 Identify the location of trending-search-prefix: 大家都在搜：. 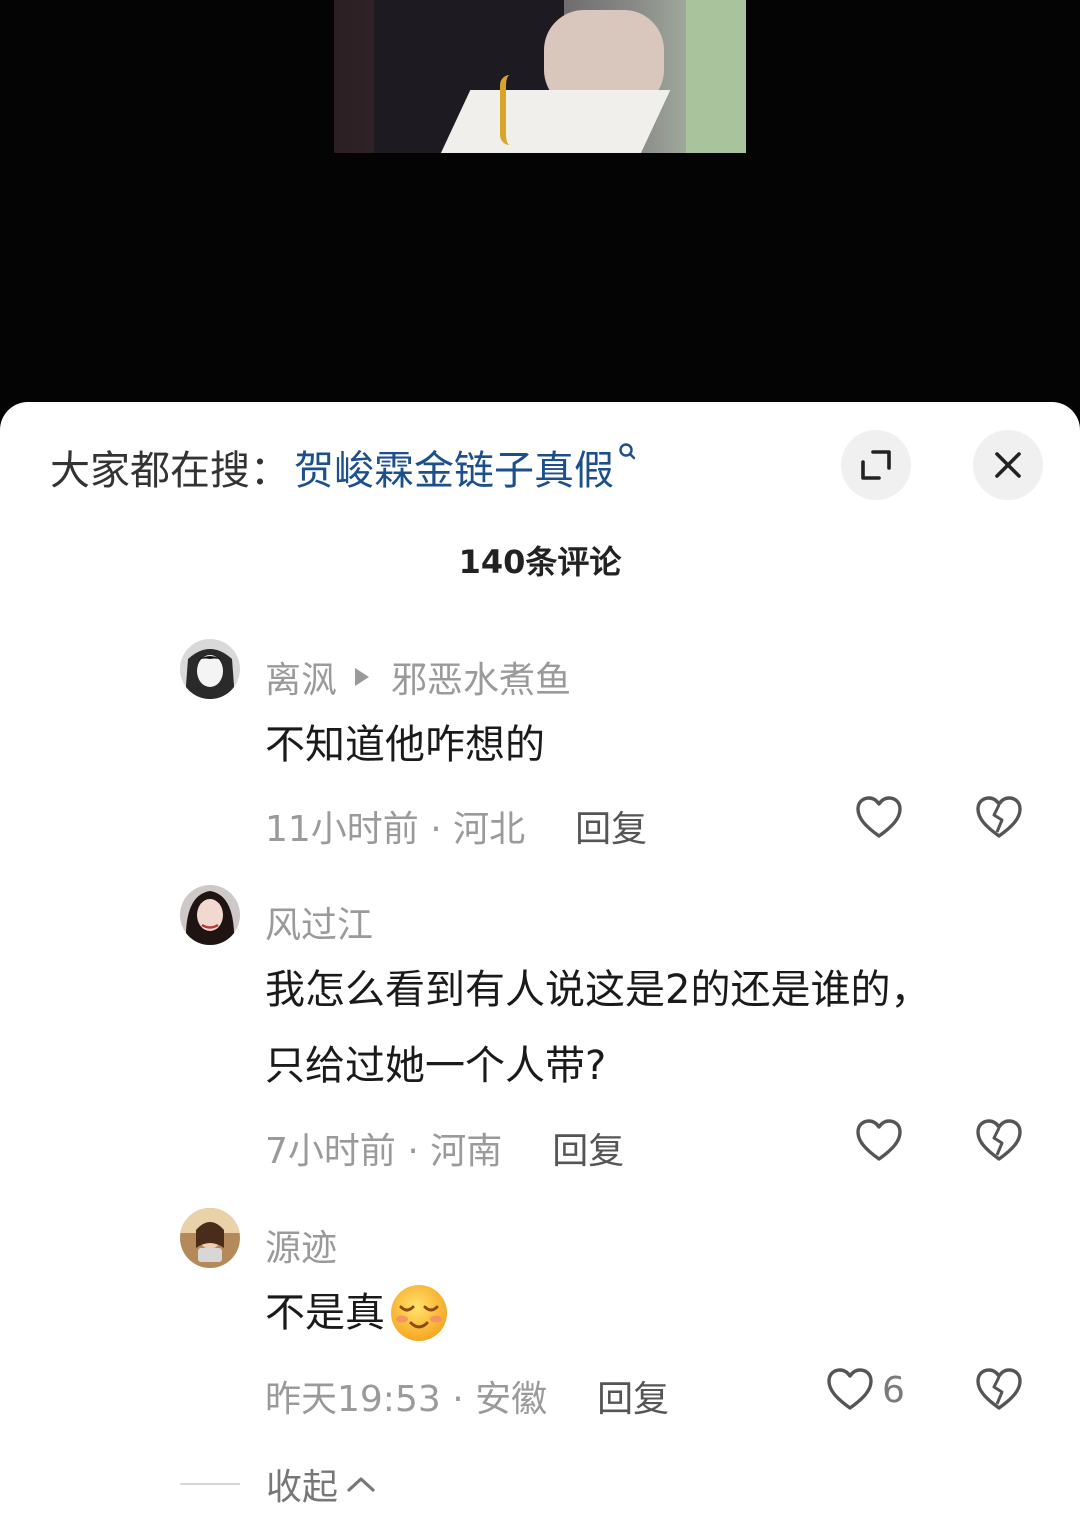
(170, 471).